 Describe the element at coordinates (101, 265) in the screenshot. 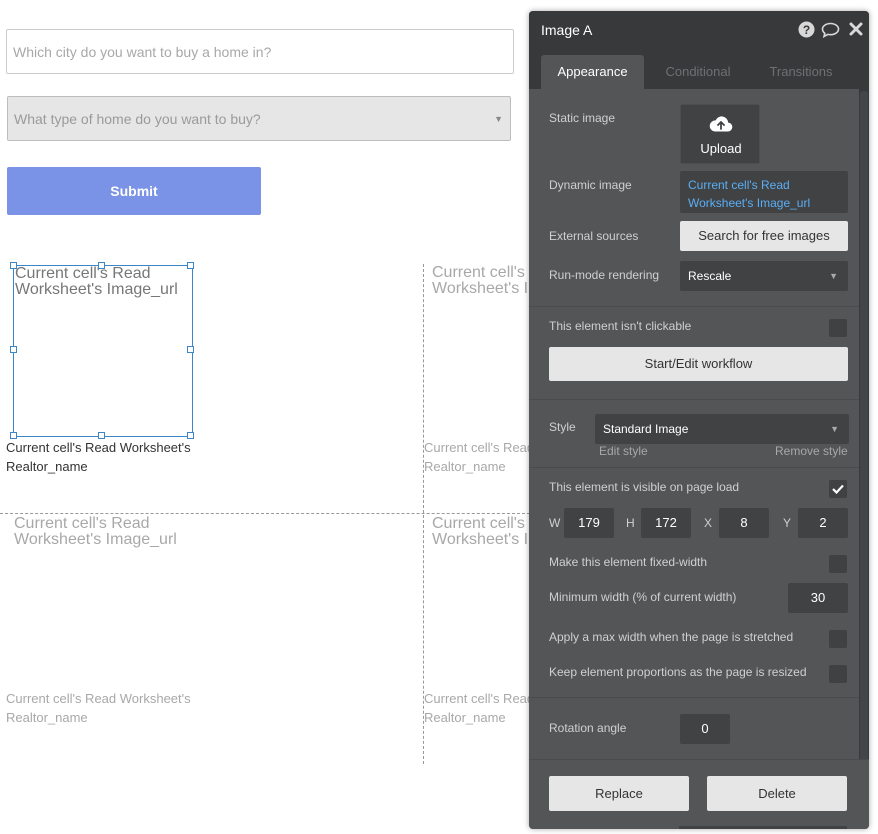

I see `resize-handle-t` at that location.